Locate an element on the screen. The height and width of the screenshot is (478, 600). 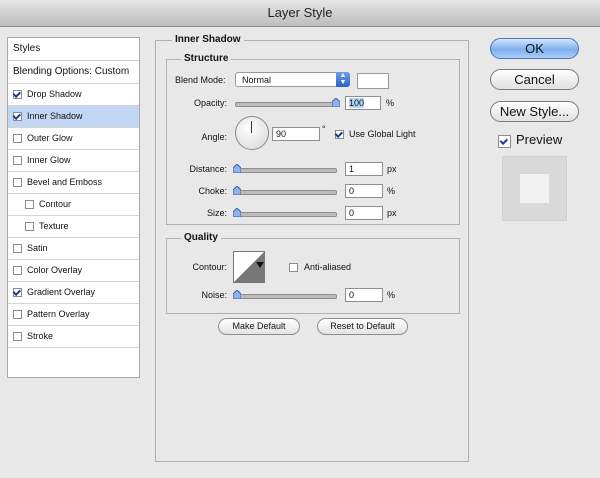
bevel-emboss-checkbox is located at coordinates (17, 182).